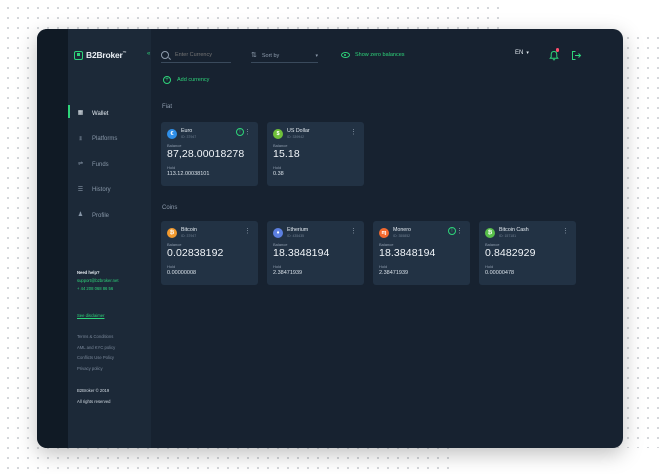 The width and height of the screenshot is (666, 474). I want to click on help-title: Need help?, so click(88, 272).